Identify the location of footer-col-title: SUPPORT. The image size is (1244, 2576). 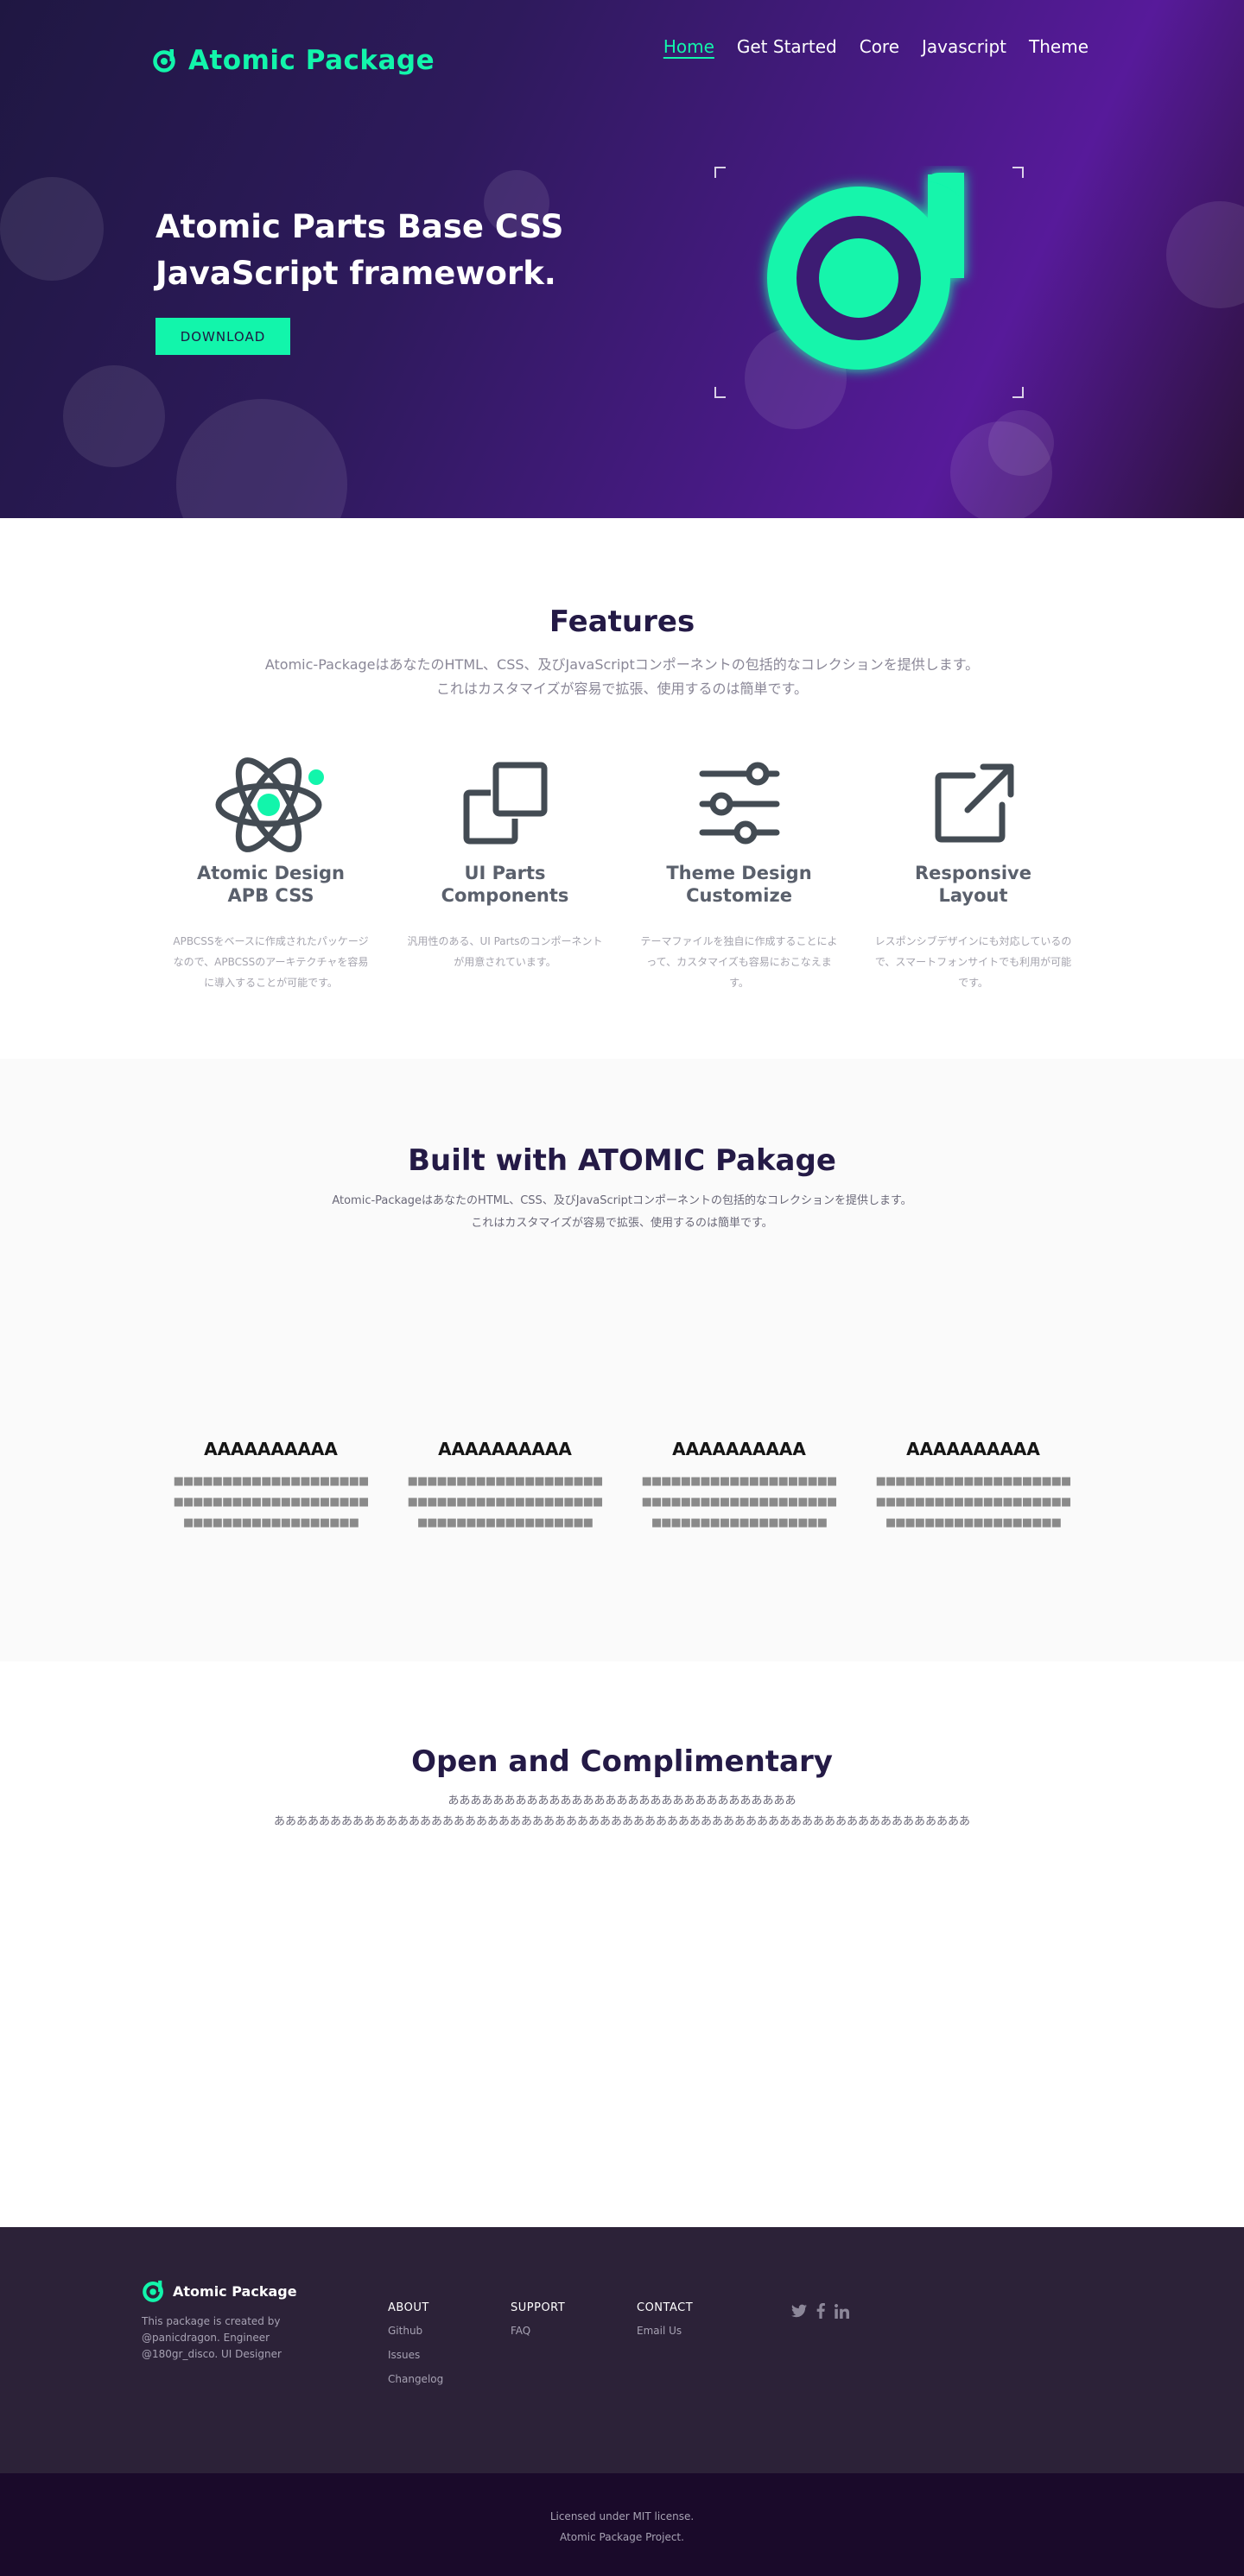
(538, 2307).